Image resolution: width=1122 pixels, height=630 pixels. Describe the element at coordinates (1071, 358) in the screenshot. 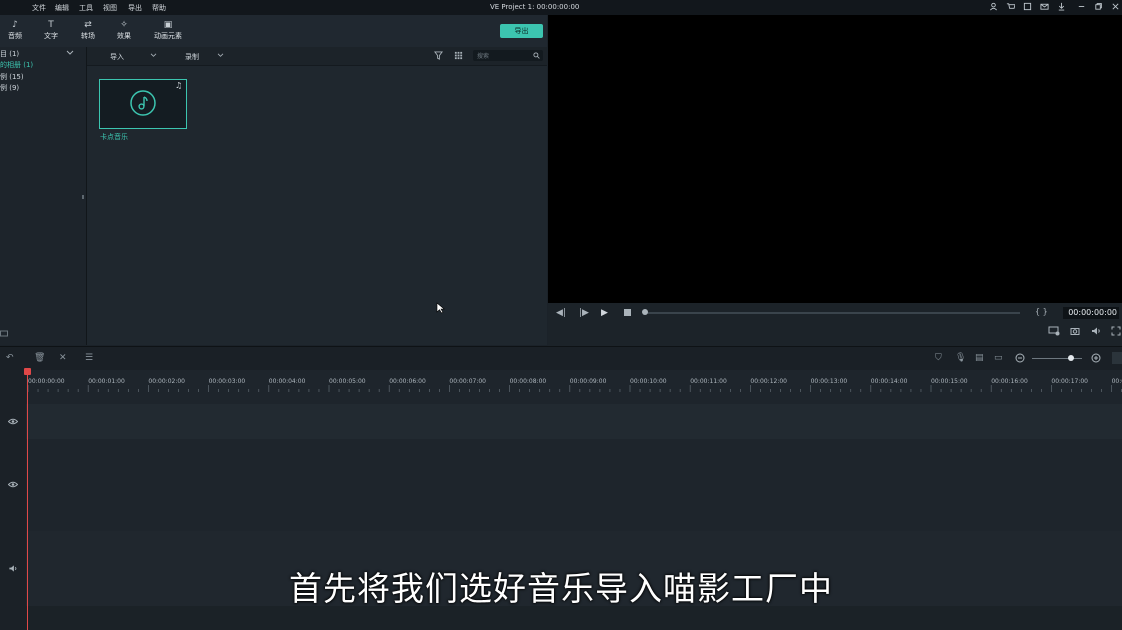

I see `zoom-slider-handle` at that location.